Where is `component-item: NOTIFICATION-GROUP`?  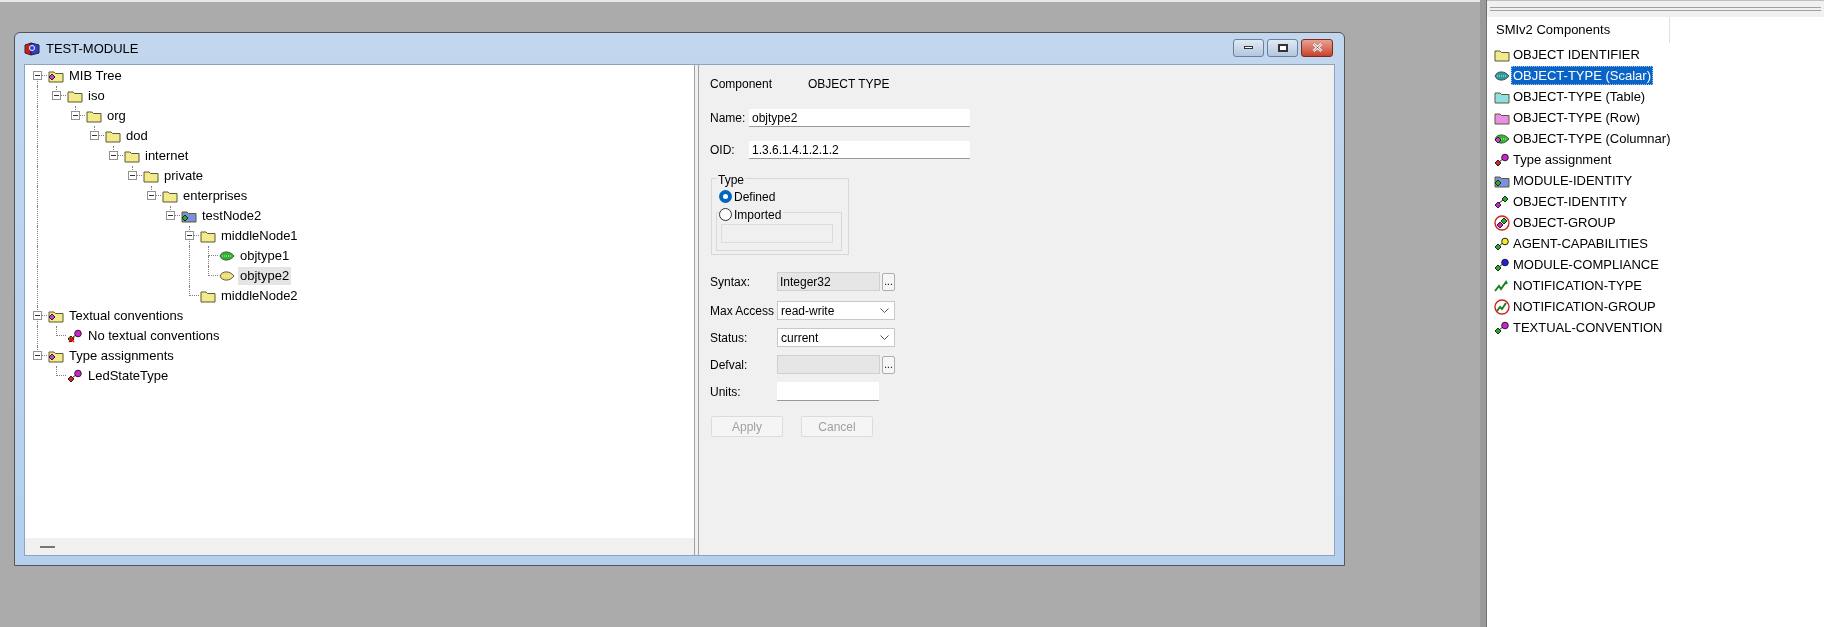
component-item: NOTIFICATION-GROUP is located at coordinates (1584, 306).